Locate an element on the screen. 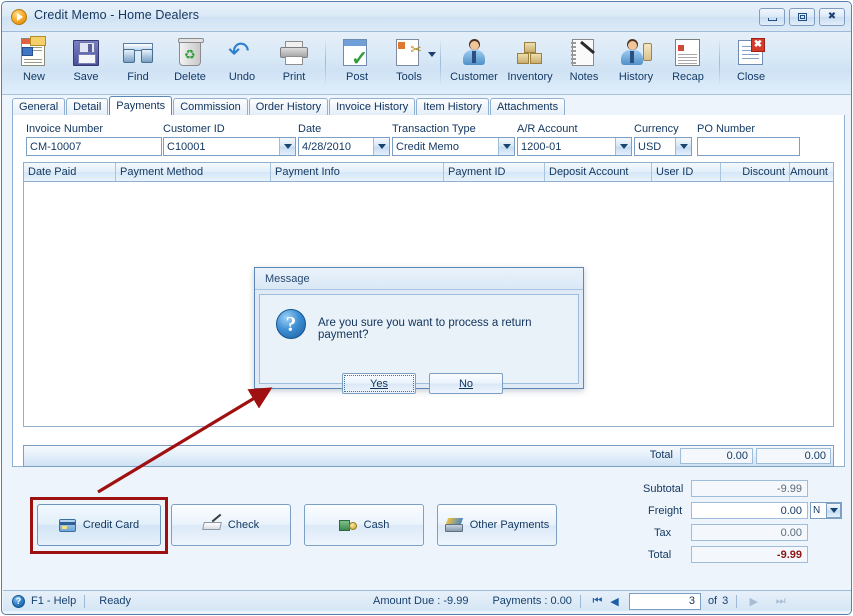 The width and height of the screenshot is (853, 616). credit-card-highlight-box is located at coordinates (99, 525).